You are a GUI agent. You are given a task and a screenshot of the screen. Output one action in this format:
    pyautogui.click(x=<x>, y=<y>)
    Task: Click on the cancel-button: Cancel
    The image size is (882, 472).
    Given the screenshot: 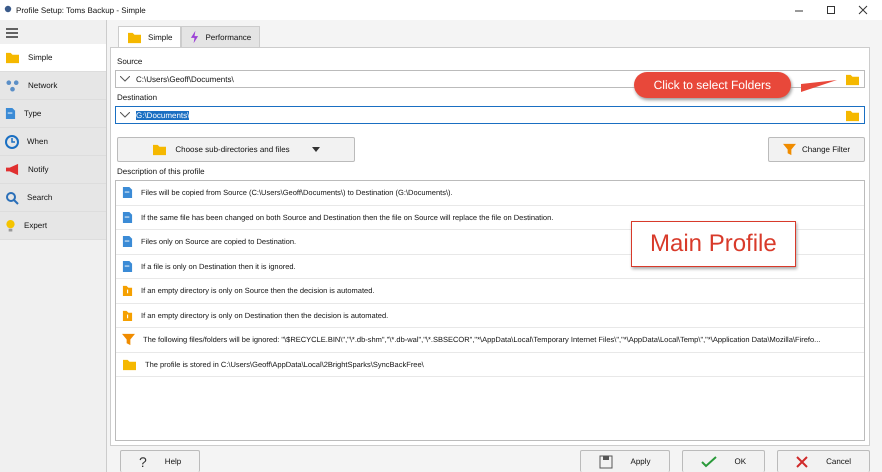 What is the action you would take?
    pyautogui.click(x=823, y=461)
    